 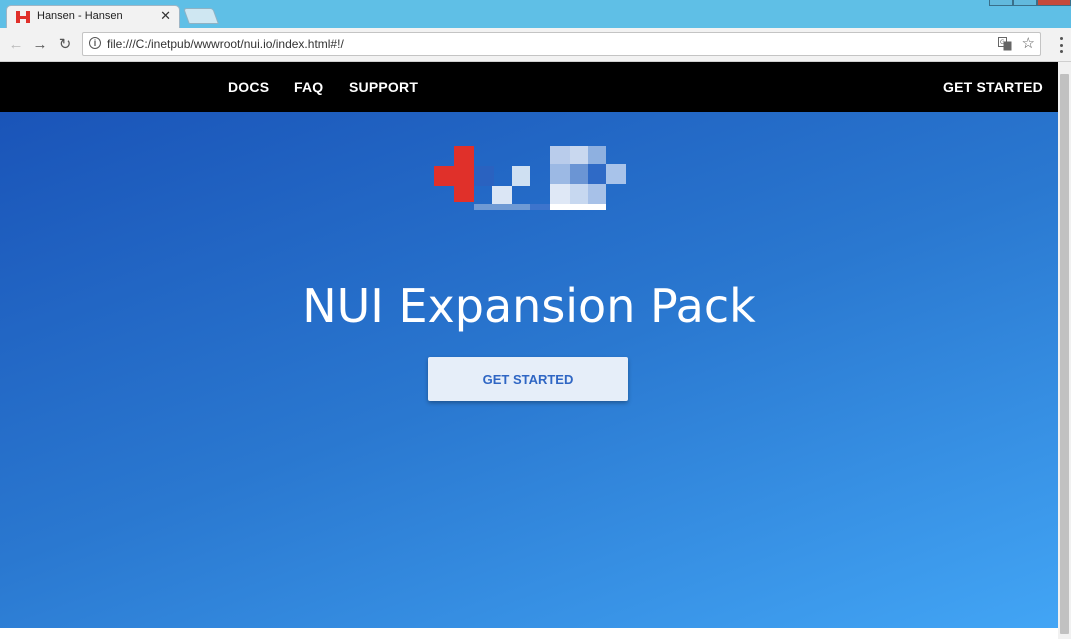 What do you see at coordinates (248, 87) in the screenshot?
I see `nav-link-docs: DOCS` at bounding box center [248, 87].